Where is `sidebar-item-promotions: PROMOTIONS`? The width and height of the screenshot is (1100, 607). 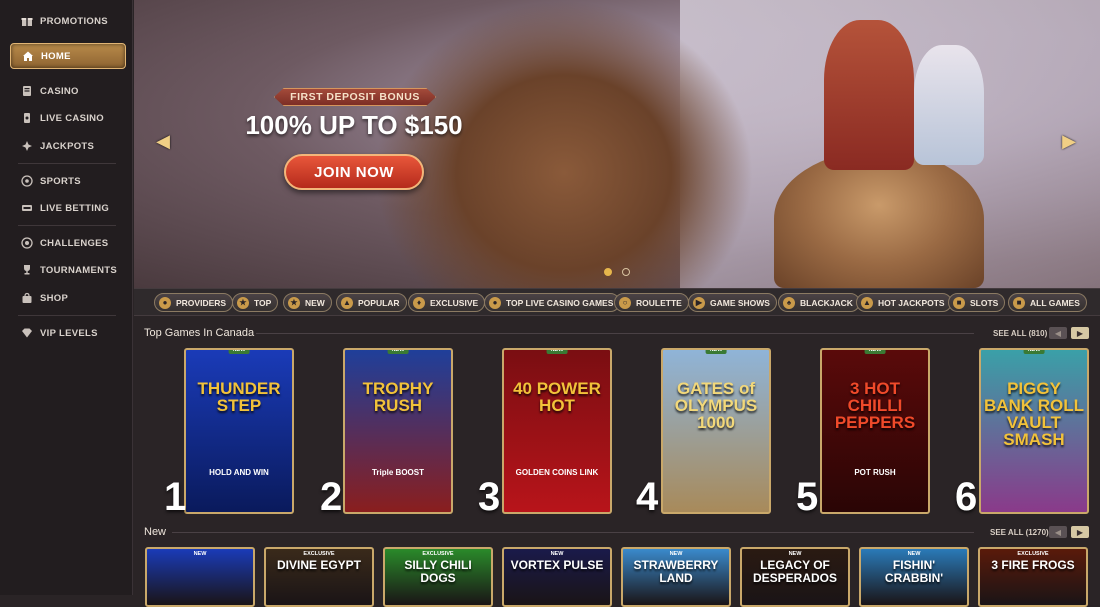 sidebar-item-promotions: PROMOTIONS is located at coordinates (68, 21).